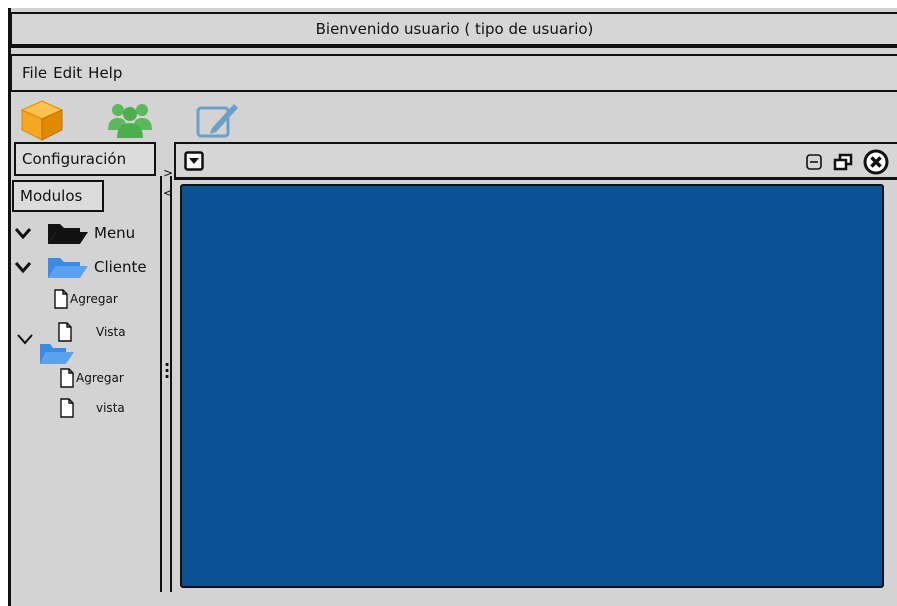  What do you see at coordinates (876, 162) in the screenshot?
I see `close-icon` at bounding box center [876, 162].